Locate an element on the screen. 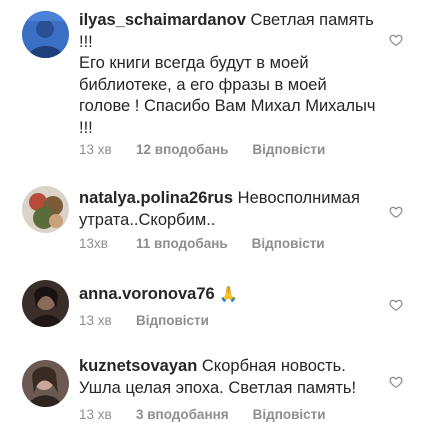  comment-meta: 13 хв 3 вподобання Відповісти is located at coordinates (202, 414).